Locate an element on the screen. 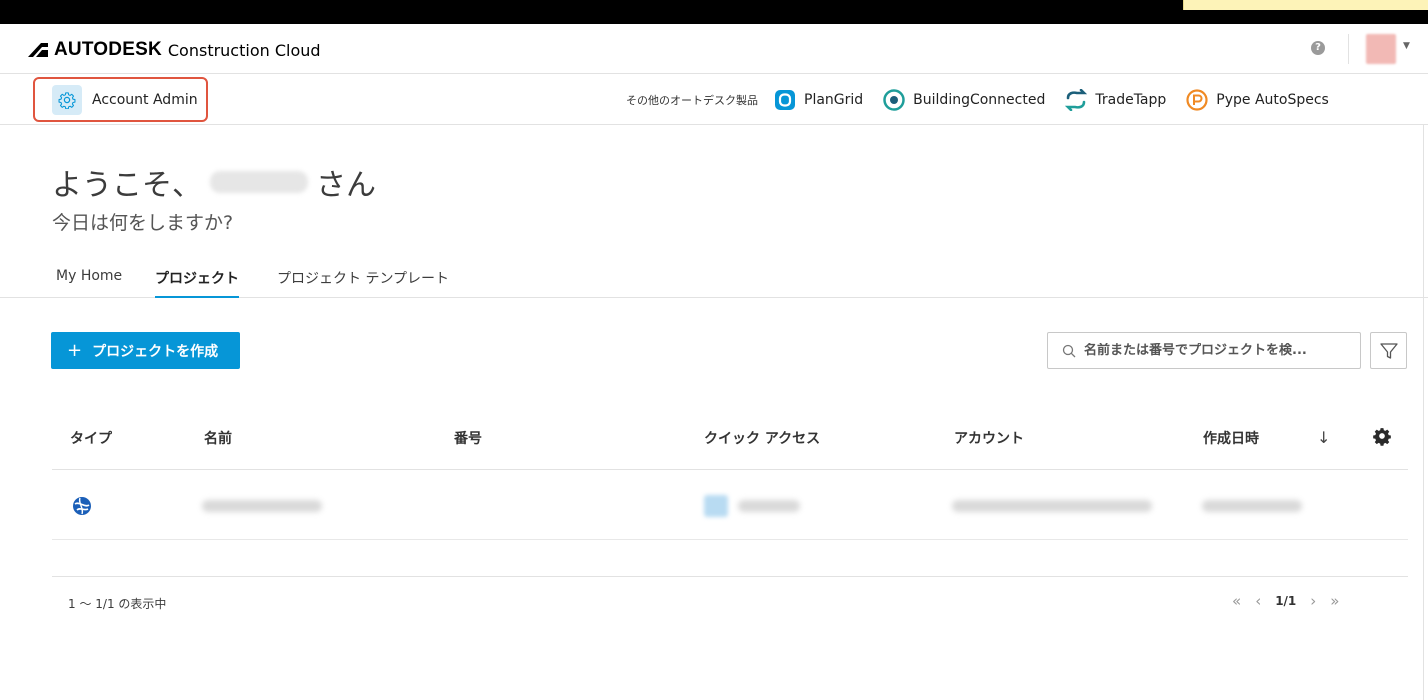 This screenshot has height=700, width=1428. filter-button is located at coordinates (1388, 350).